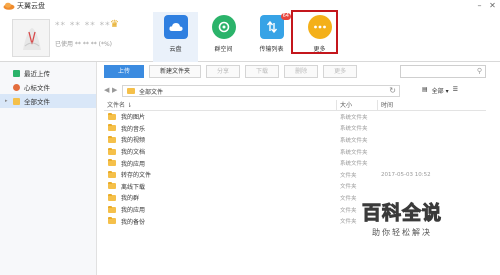 The height and width of the screenshot is (275, 500). Describe the element at coordinates (295, 175) in the screenshot. I see `table-row: 转存的文件 文件夹 2017-05-03 10:52` at that location.